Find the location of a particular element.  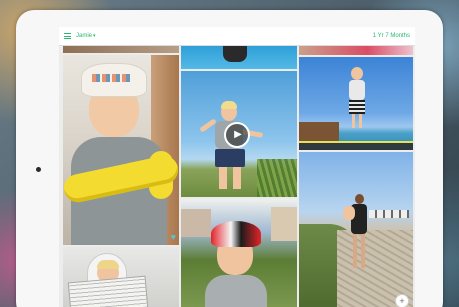

child-age-label: 1 Yr 7 Months is located at coordinates (391, 36).